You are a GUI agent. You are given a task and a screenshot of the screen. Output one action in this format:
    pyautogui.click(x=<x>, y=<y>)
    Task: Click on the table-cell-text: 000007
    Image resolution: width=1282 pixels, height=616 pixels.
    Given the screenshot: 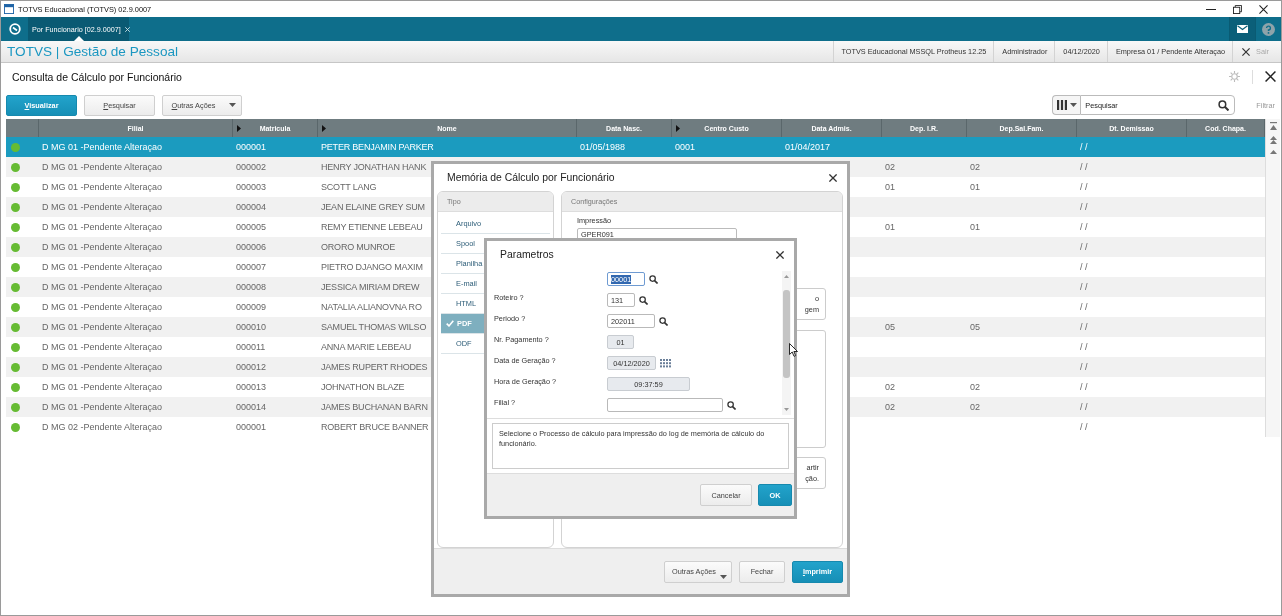 What is the action you would take?
    pyautogui.click(x=251, y=267)
    